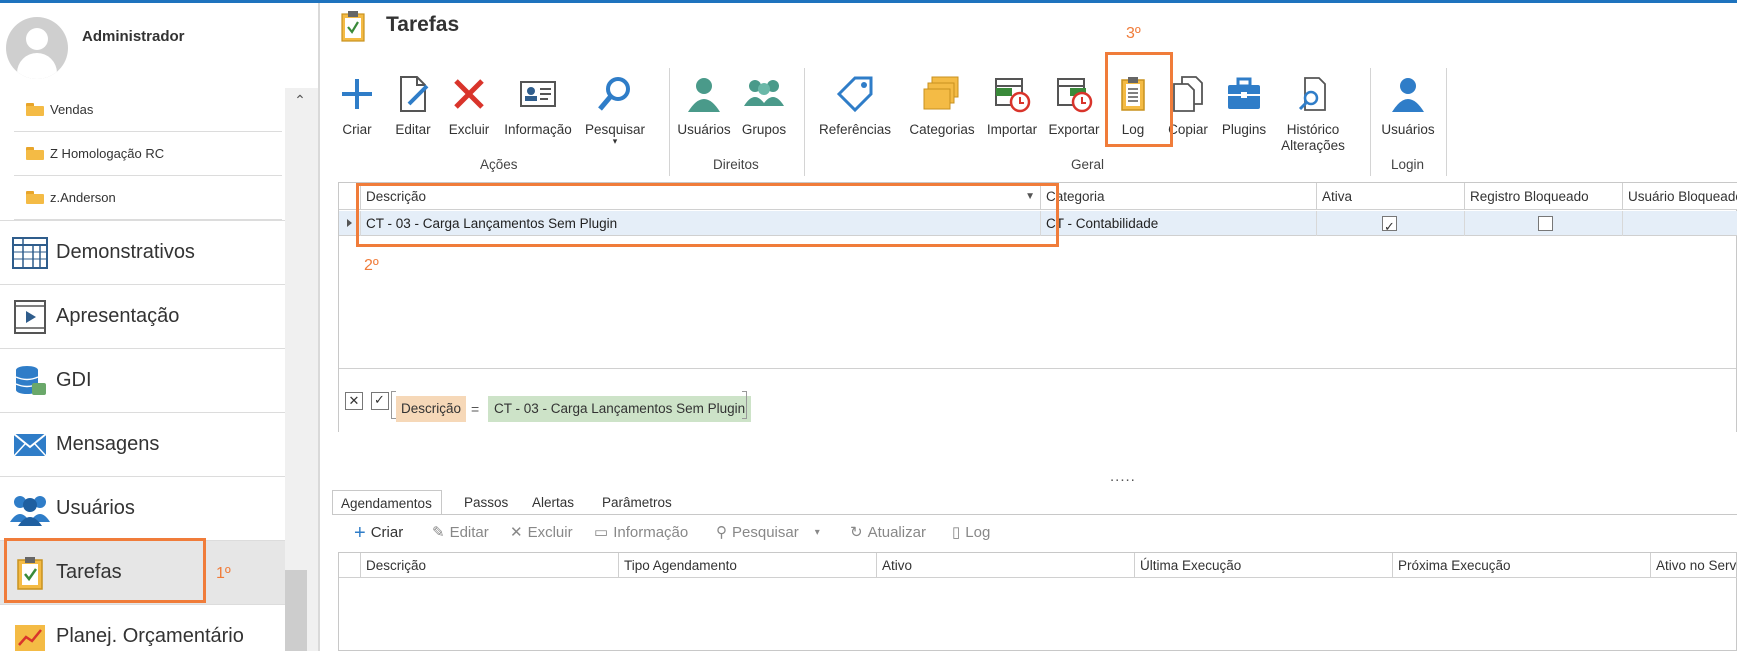 The width and height of the screenshot is (1737, 651). What do you see at coordinates (387, 502) in the screenshot?
I see `tab-agendamentos: Agendamentos` at bounding box center [387, 502].